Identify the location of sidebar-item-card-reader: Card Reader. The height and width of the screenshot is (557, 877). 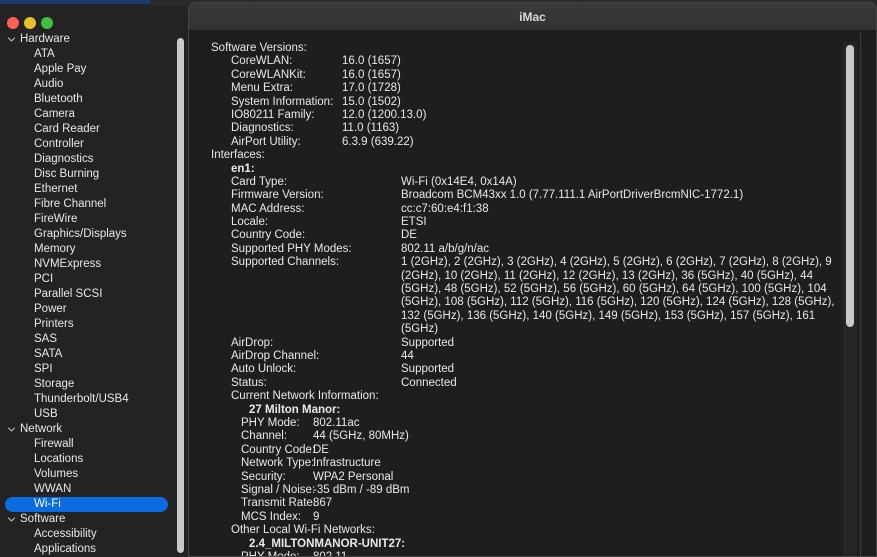
(94, 129).